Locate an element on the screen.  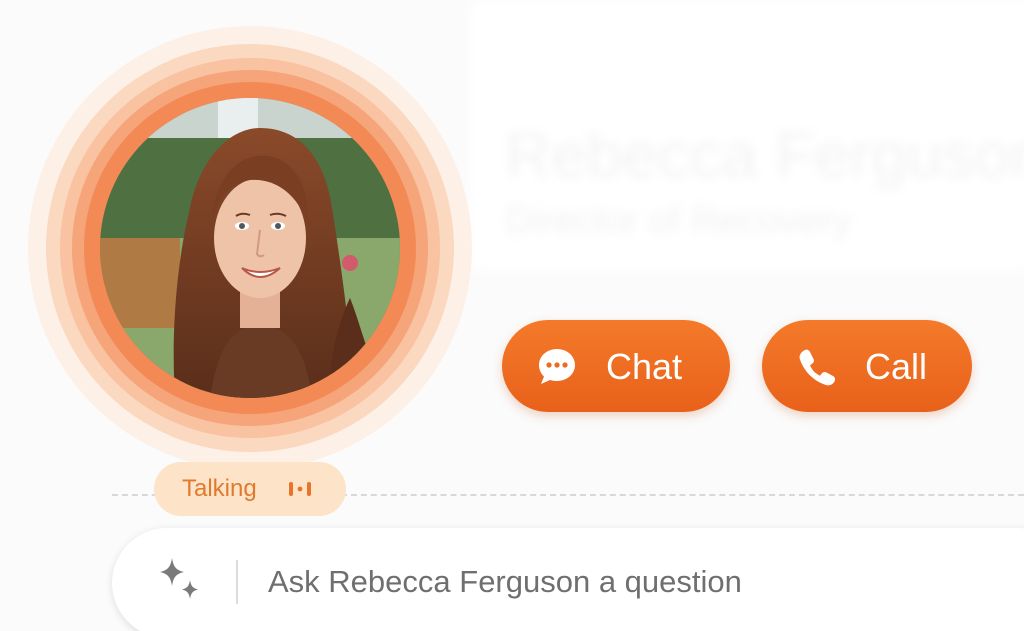
chat-bubble-icon is located at coordinates (557, 366).